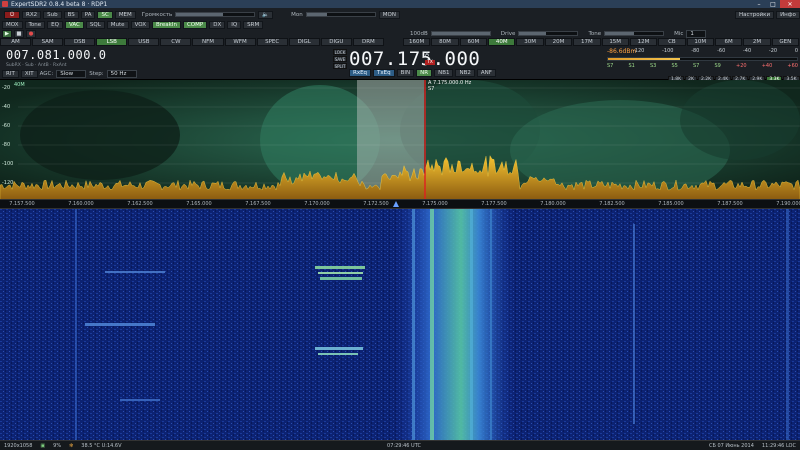 The image size is (800, 450). Describe the element at coordinates (340, 14) in the screenshot. I see `mon-slider` at that location.